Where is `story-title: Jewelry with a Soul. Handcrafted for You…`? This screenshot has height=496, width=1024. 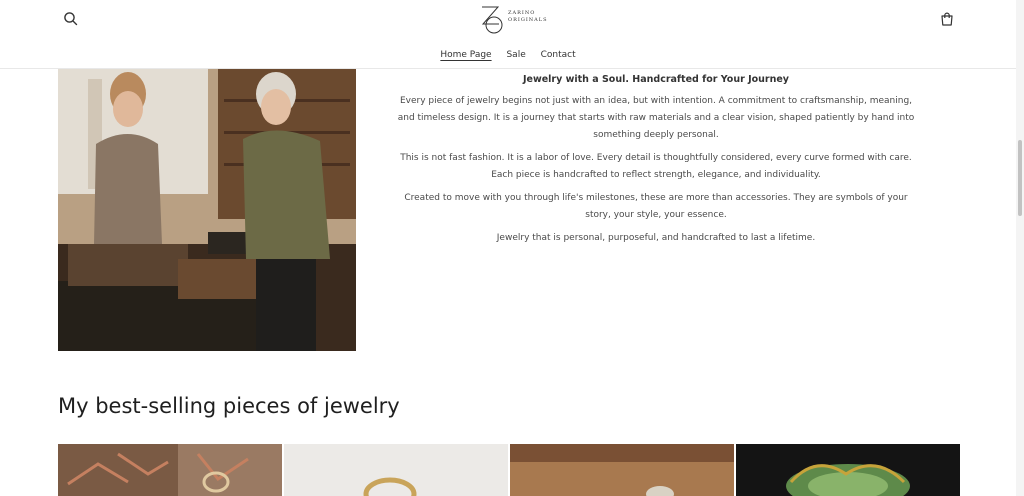
story-title: Jewelry with a Soul. Handcrafted for You… is located at coordinates (656, 79).